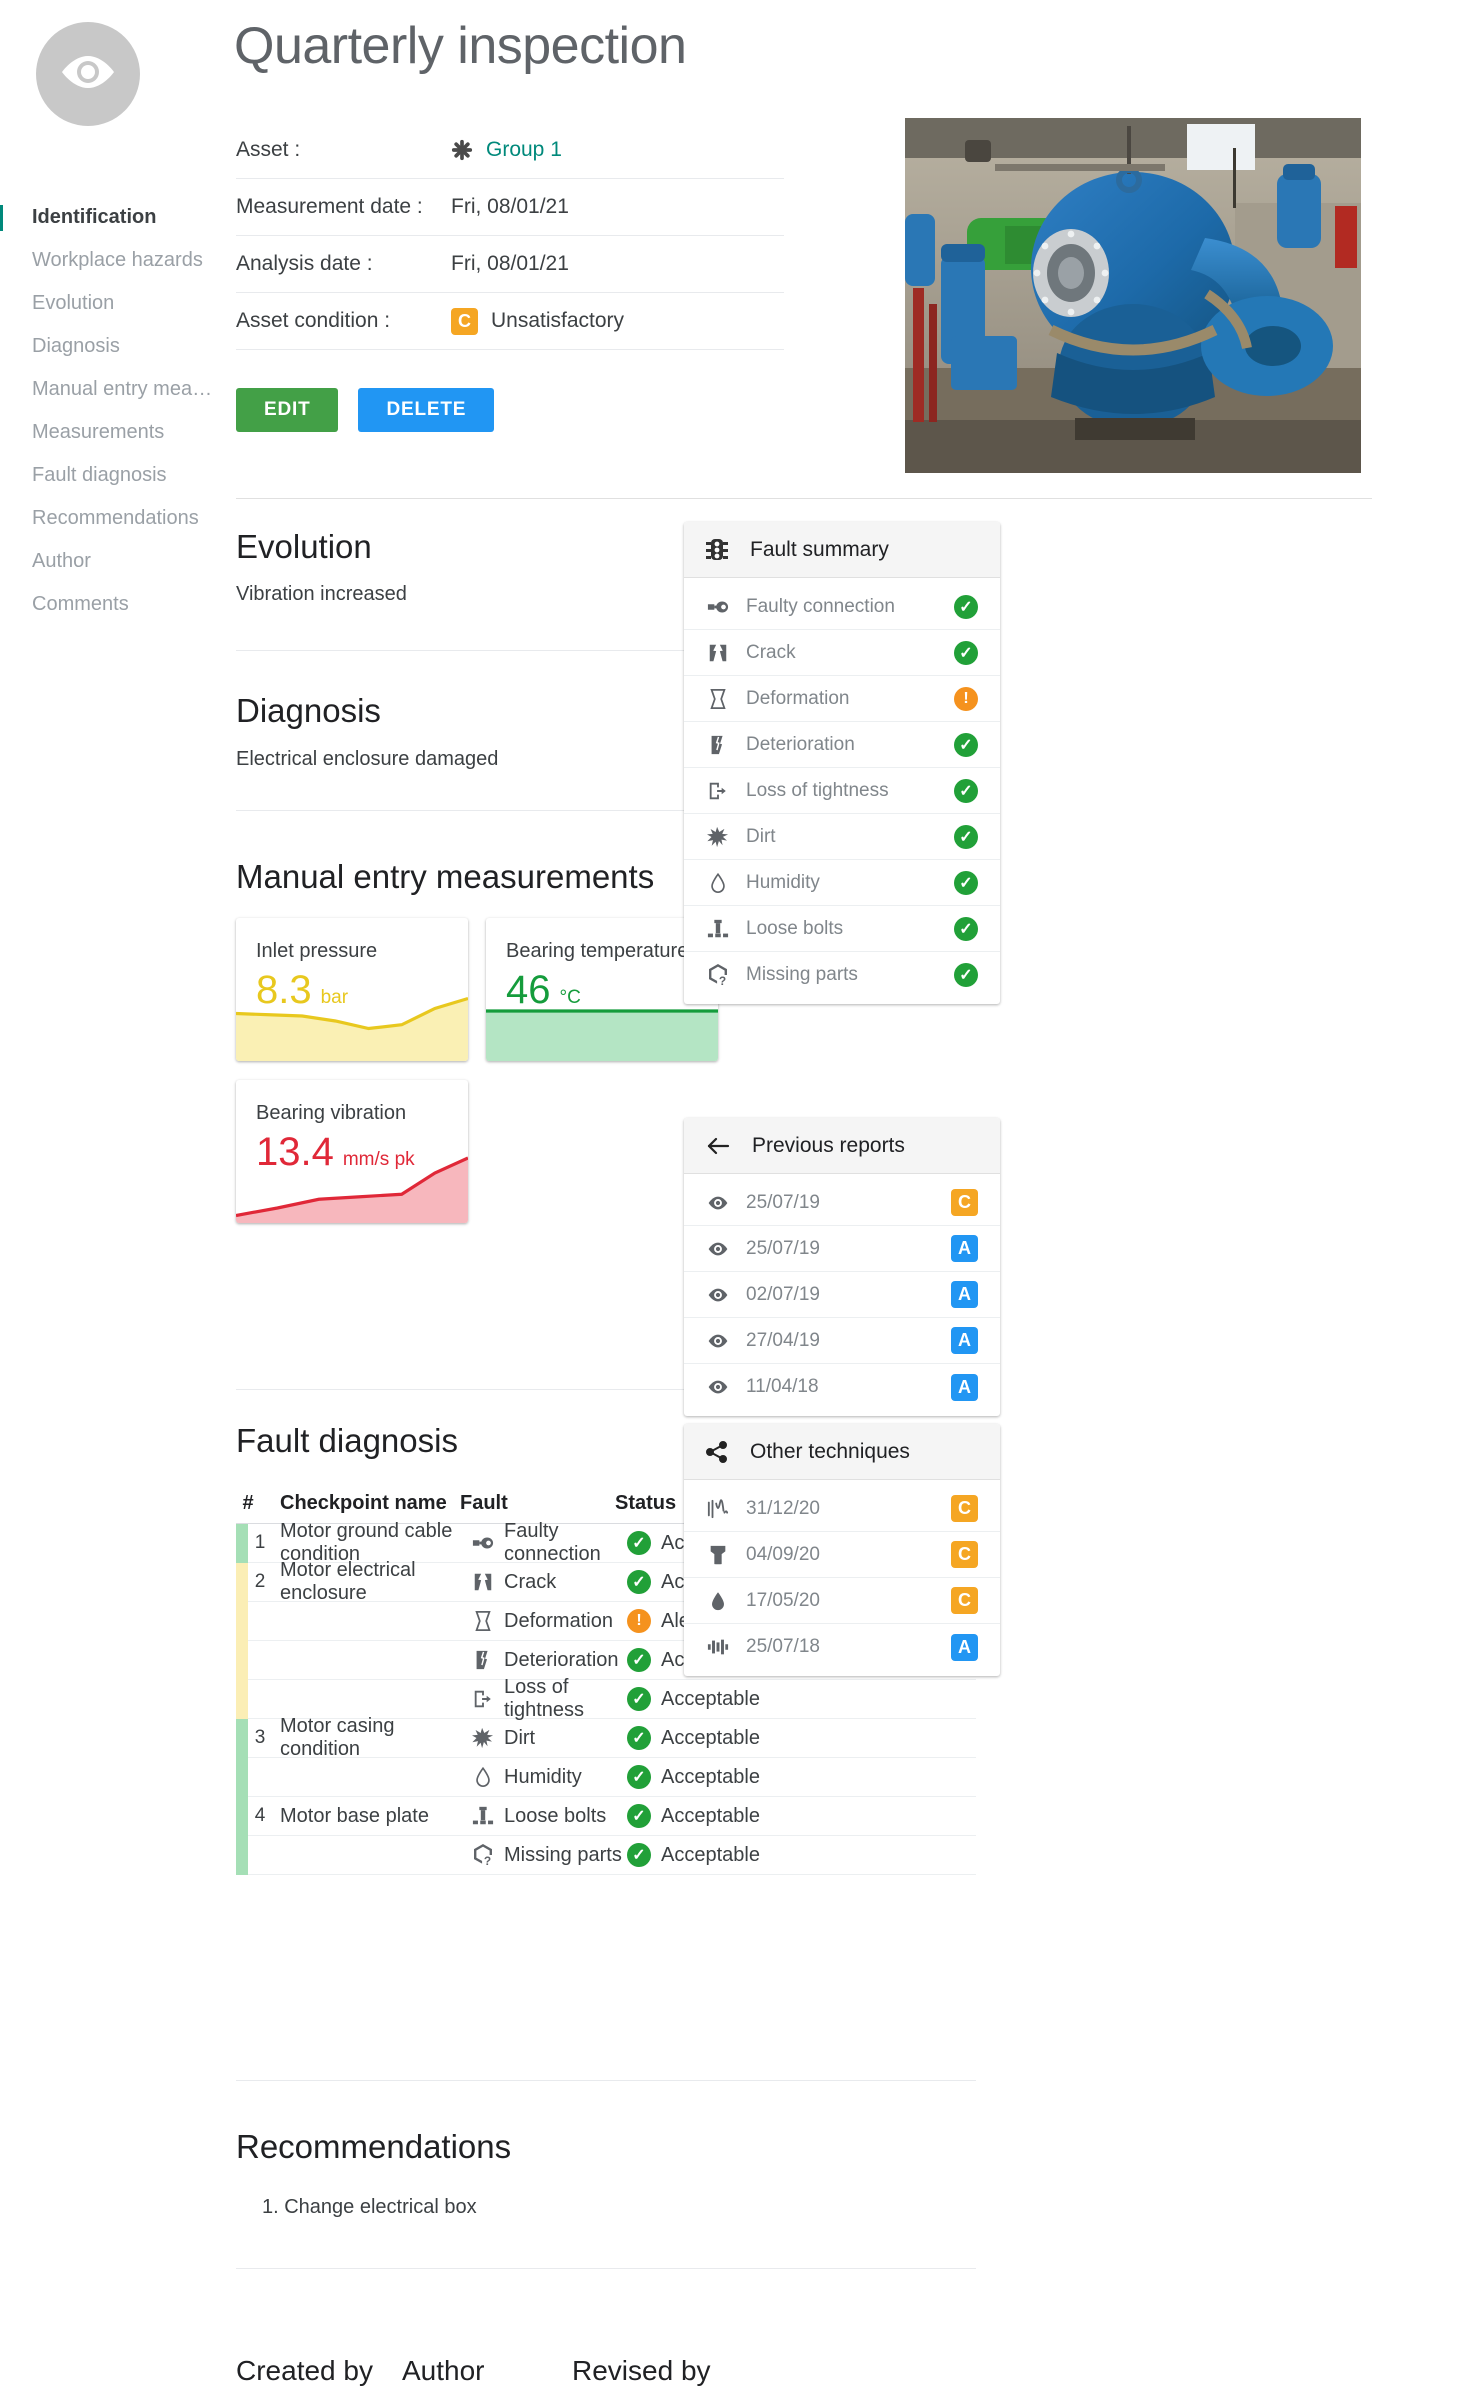 The height and width of the screenshot is (2396, 1464). What do you see at coordinates (842, 1601) in the screenshot?
I see `other-technique-row: 17/05/20 C` at bounding box center [842, 1601].